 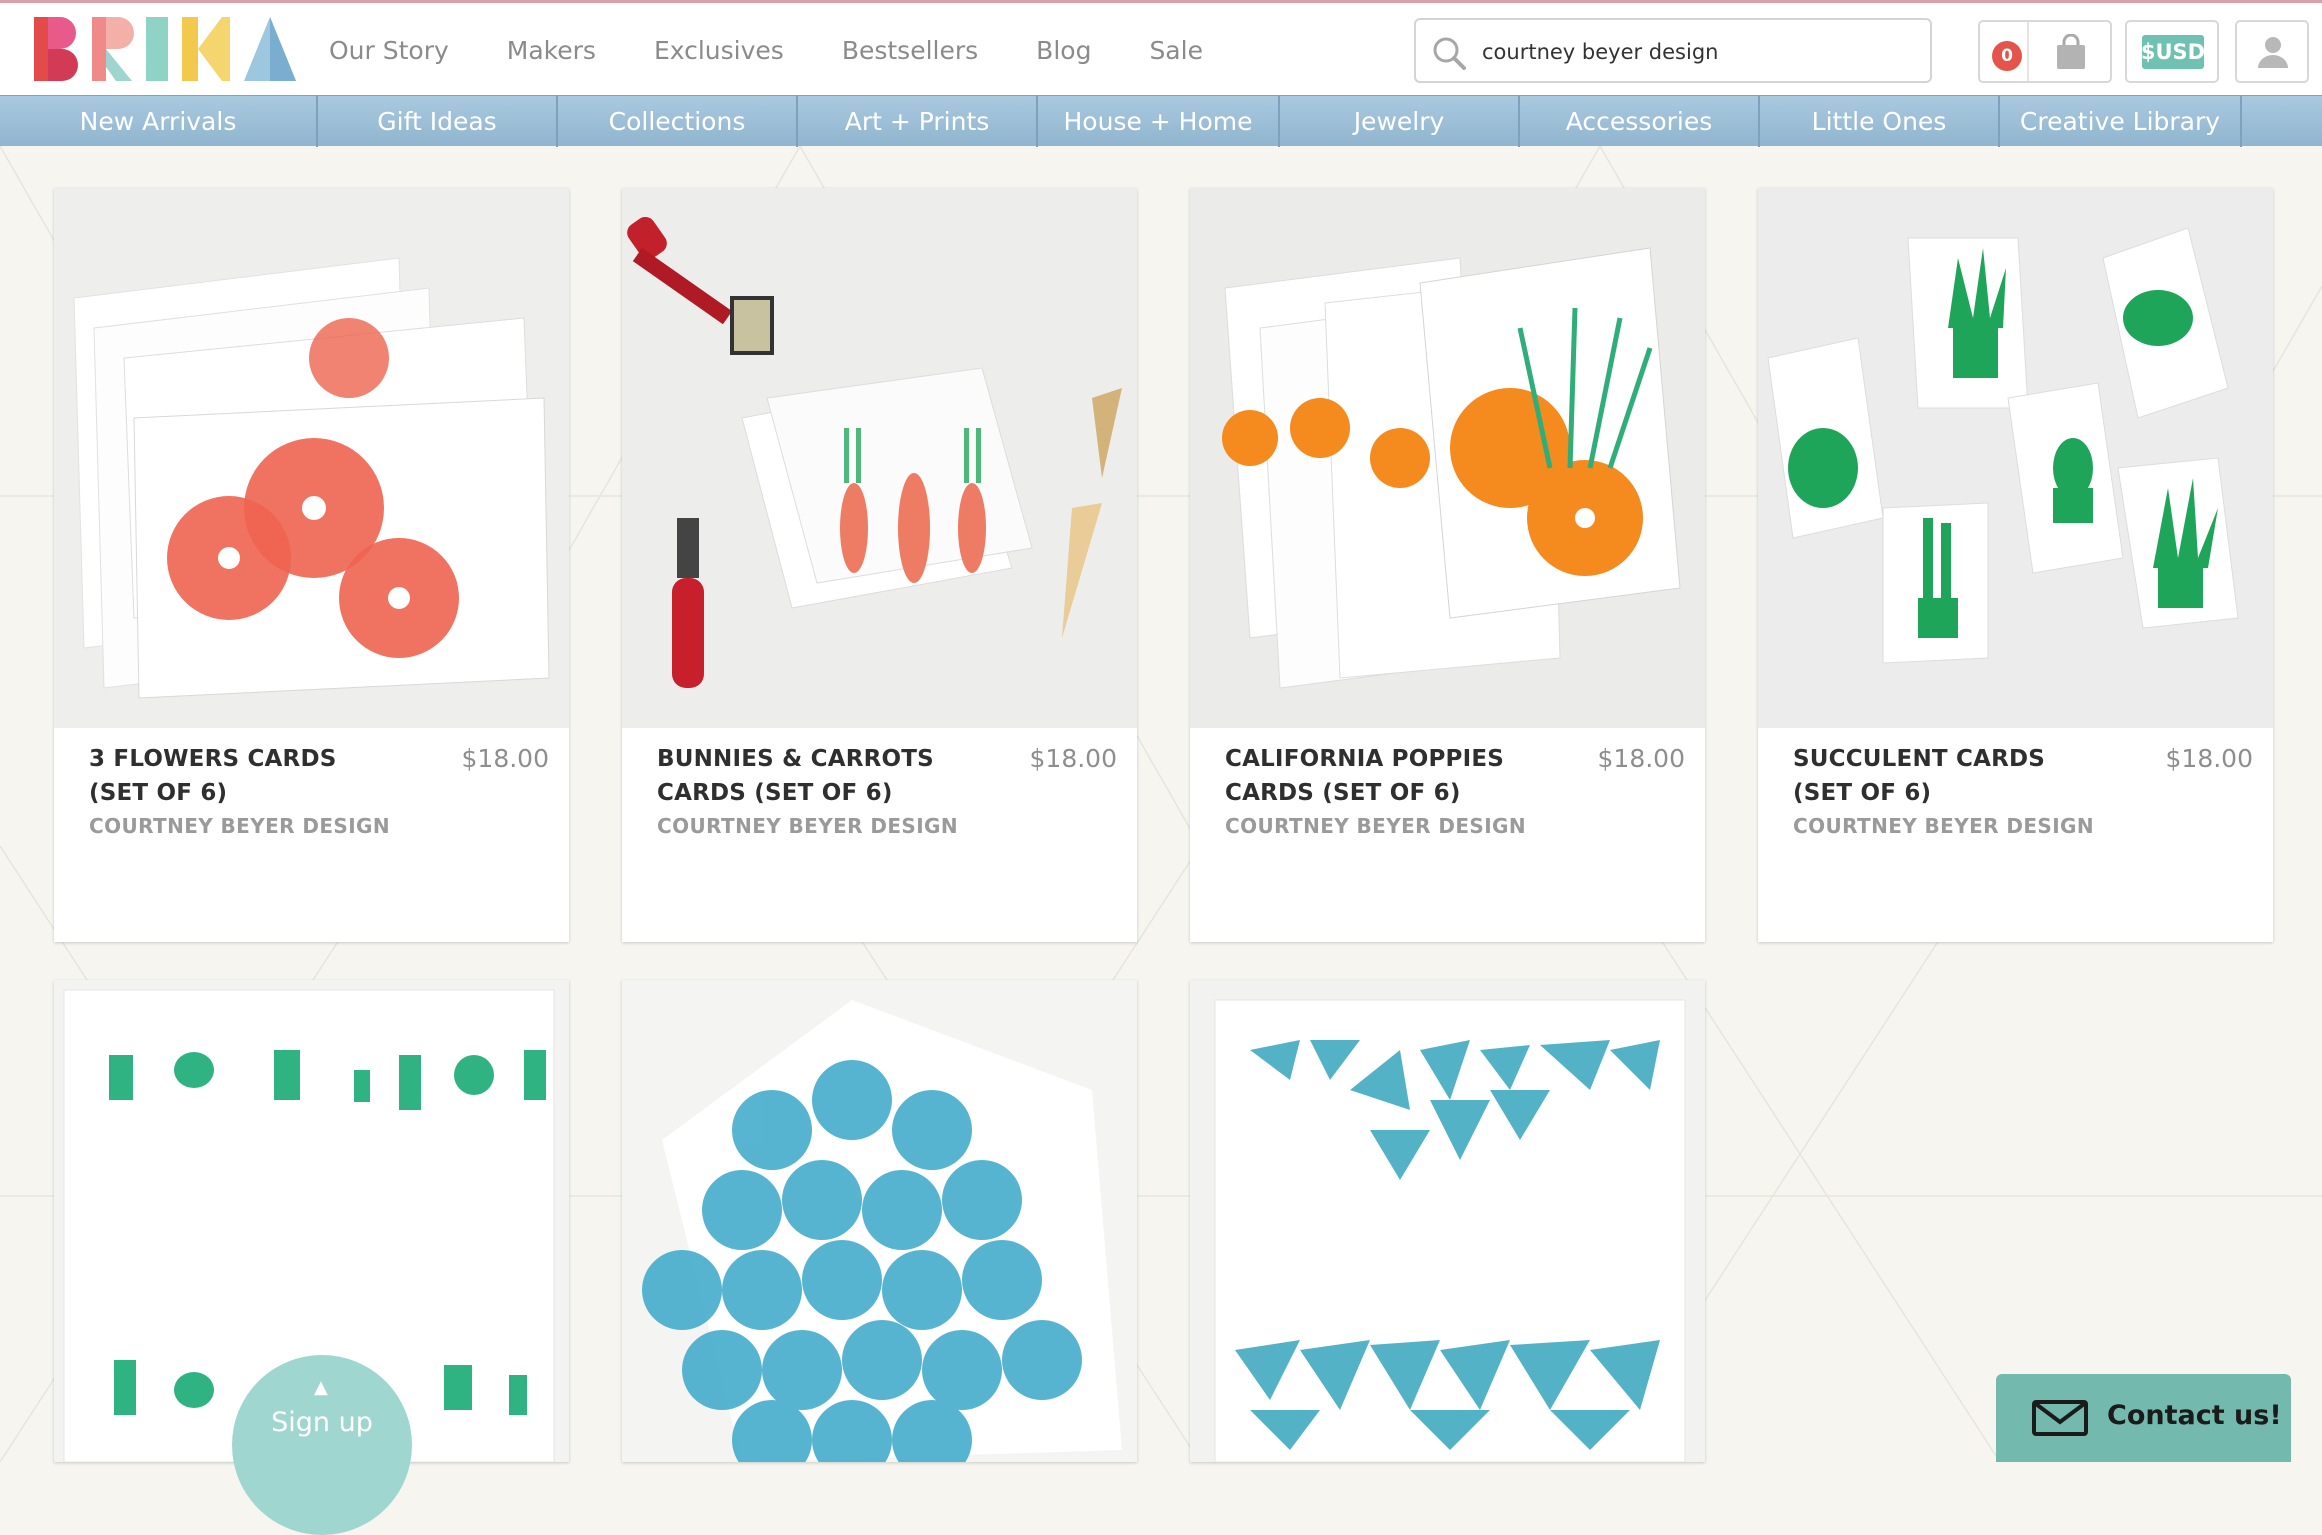 I want to click on product-title: SUCCULENT CARDS (SET OF 6), so click(x=1948, y=776).